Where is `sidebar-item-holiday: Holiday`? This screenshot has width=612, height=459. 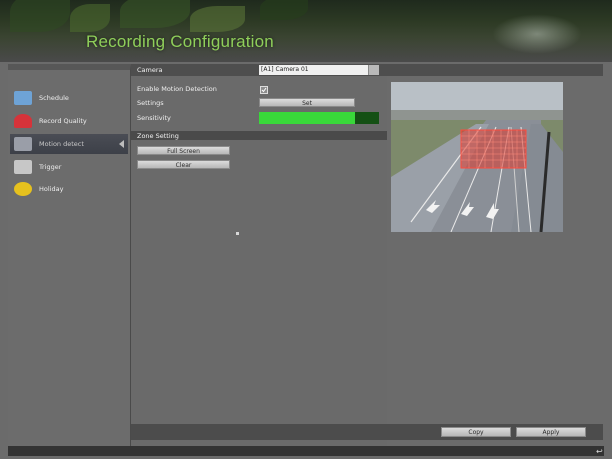 sidebar-item-holiday: Holiday is located at coordinates (69, 189).